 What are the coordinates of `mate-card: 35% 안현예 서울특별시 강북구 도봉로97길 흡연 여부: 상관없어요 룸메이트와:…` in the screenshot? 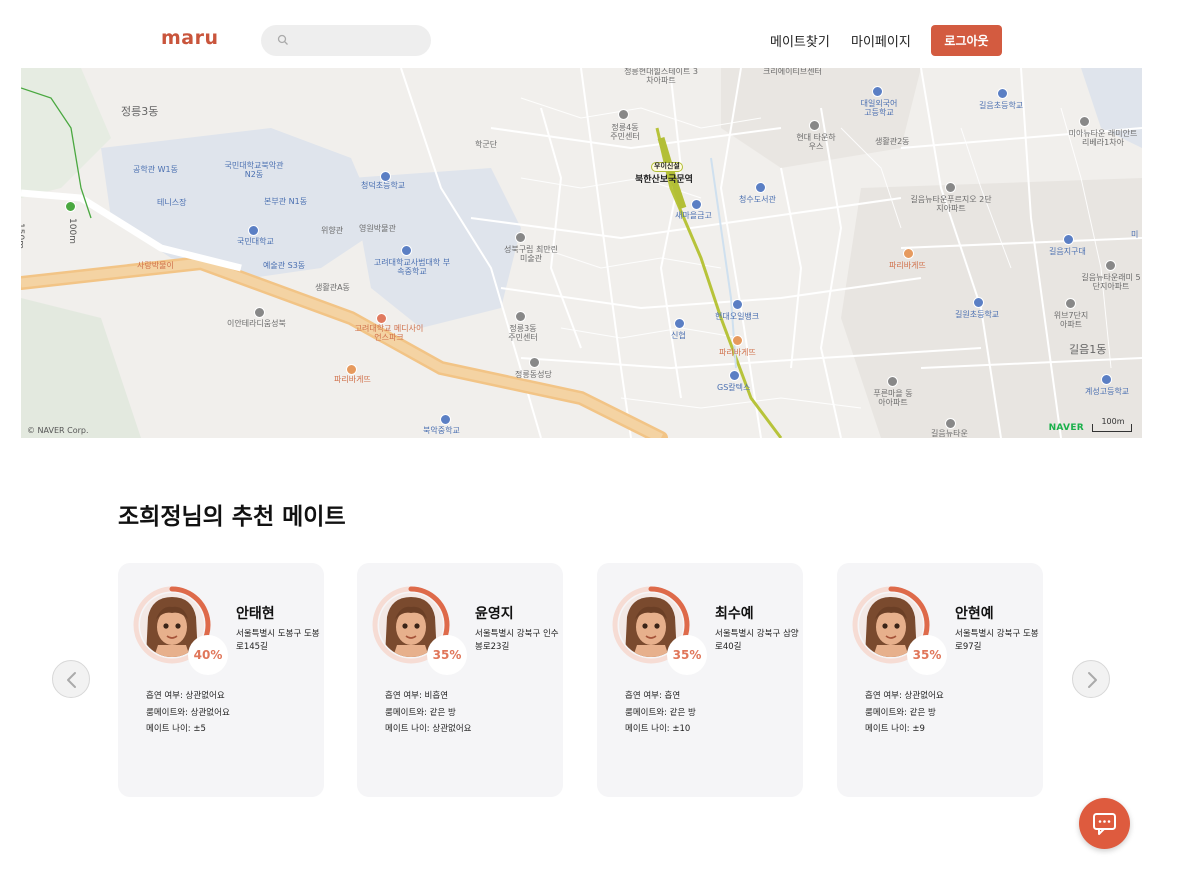 It's located at (940, 680).